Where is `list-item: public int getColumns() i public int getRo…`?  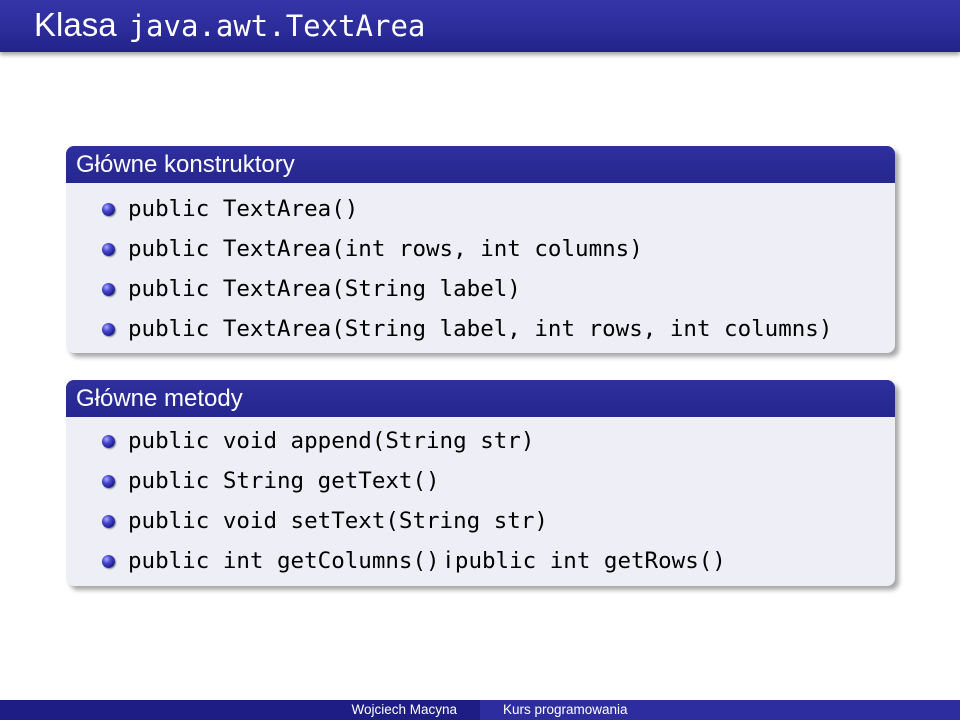
list-item: public int getColumns() i public int getRo… is located at coordinates (480, 561).